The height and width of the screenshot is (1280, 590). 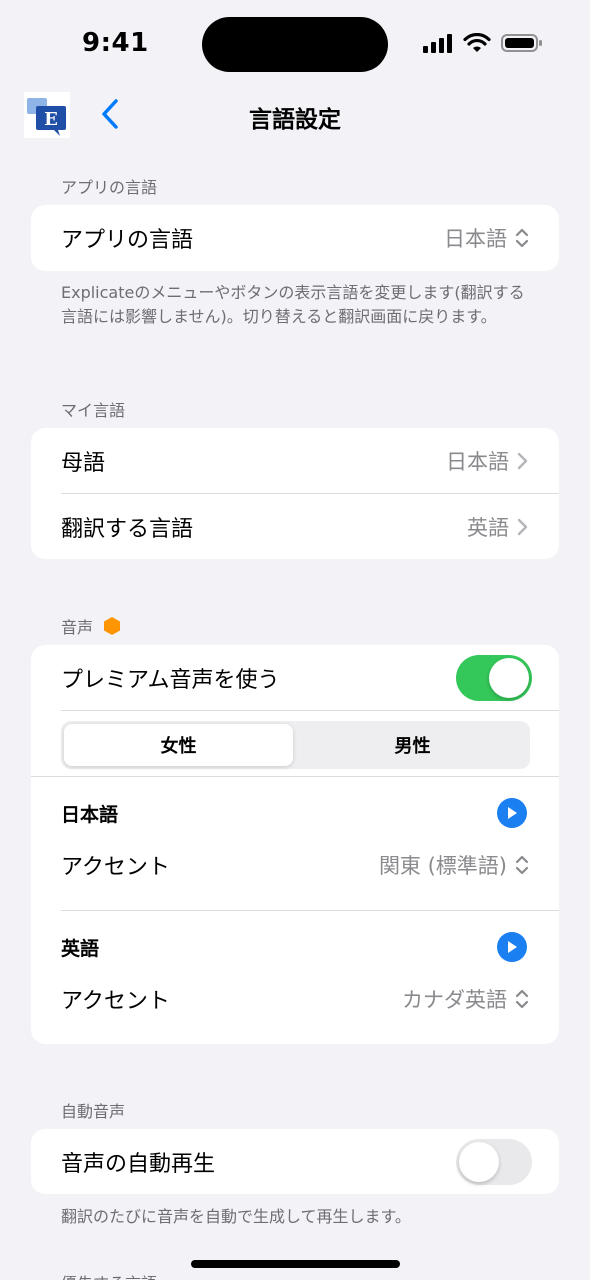 What do you see at coordinates (488, 527) in the screenshot?
I see `row-value: 英語` at bounding box center [488, 527].